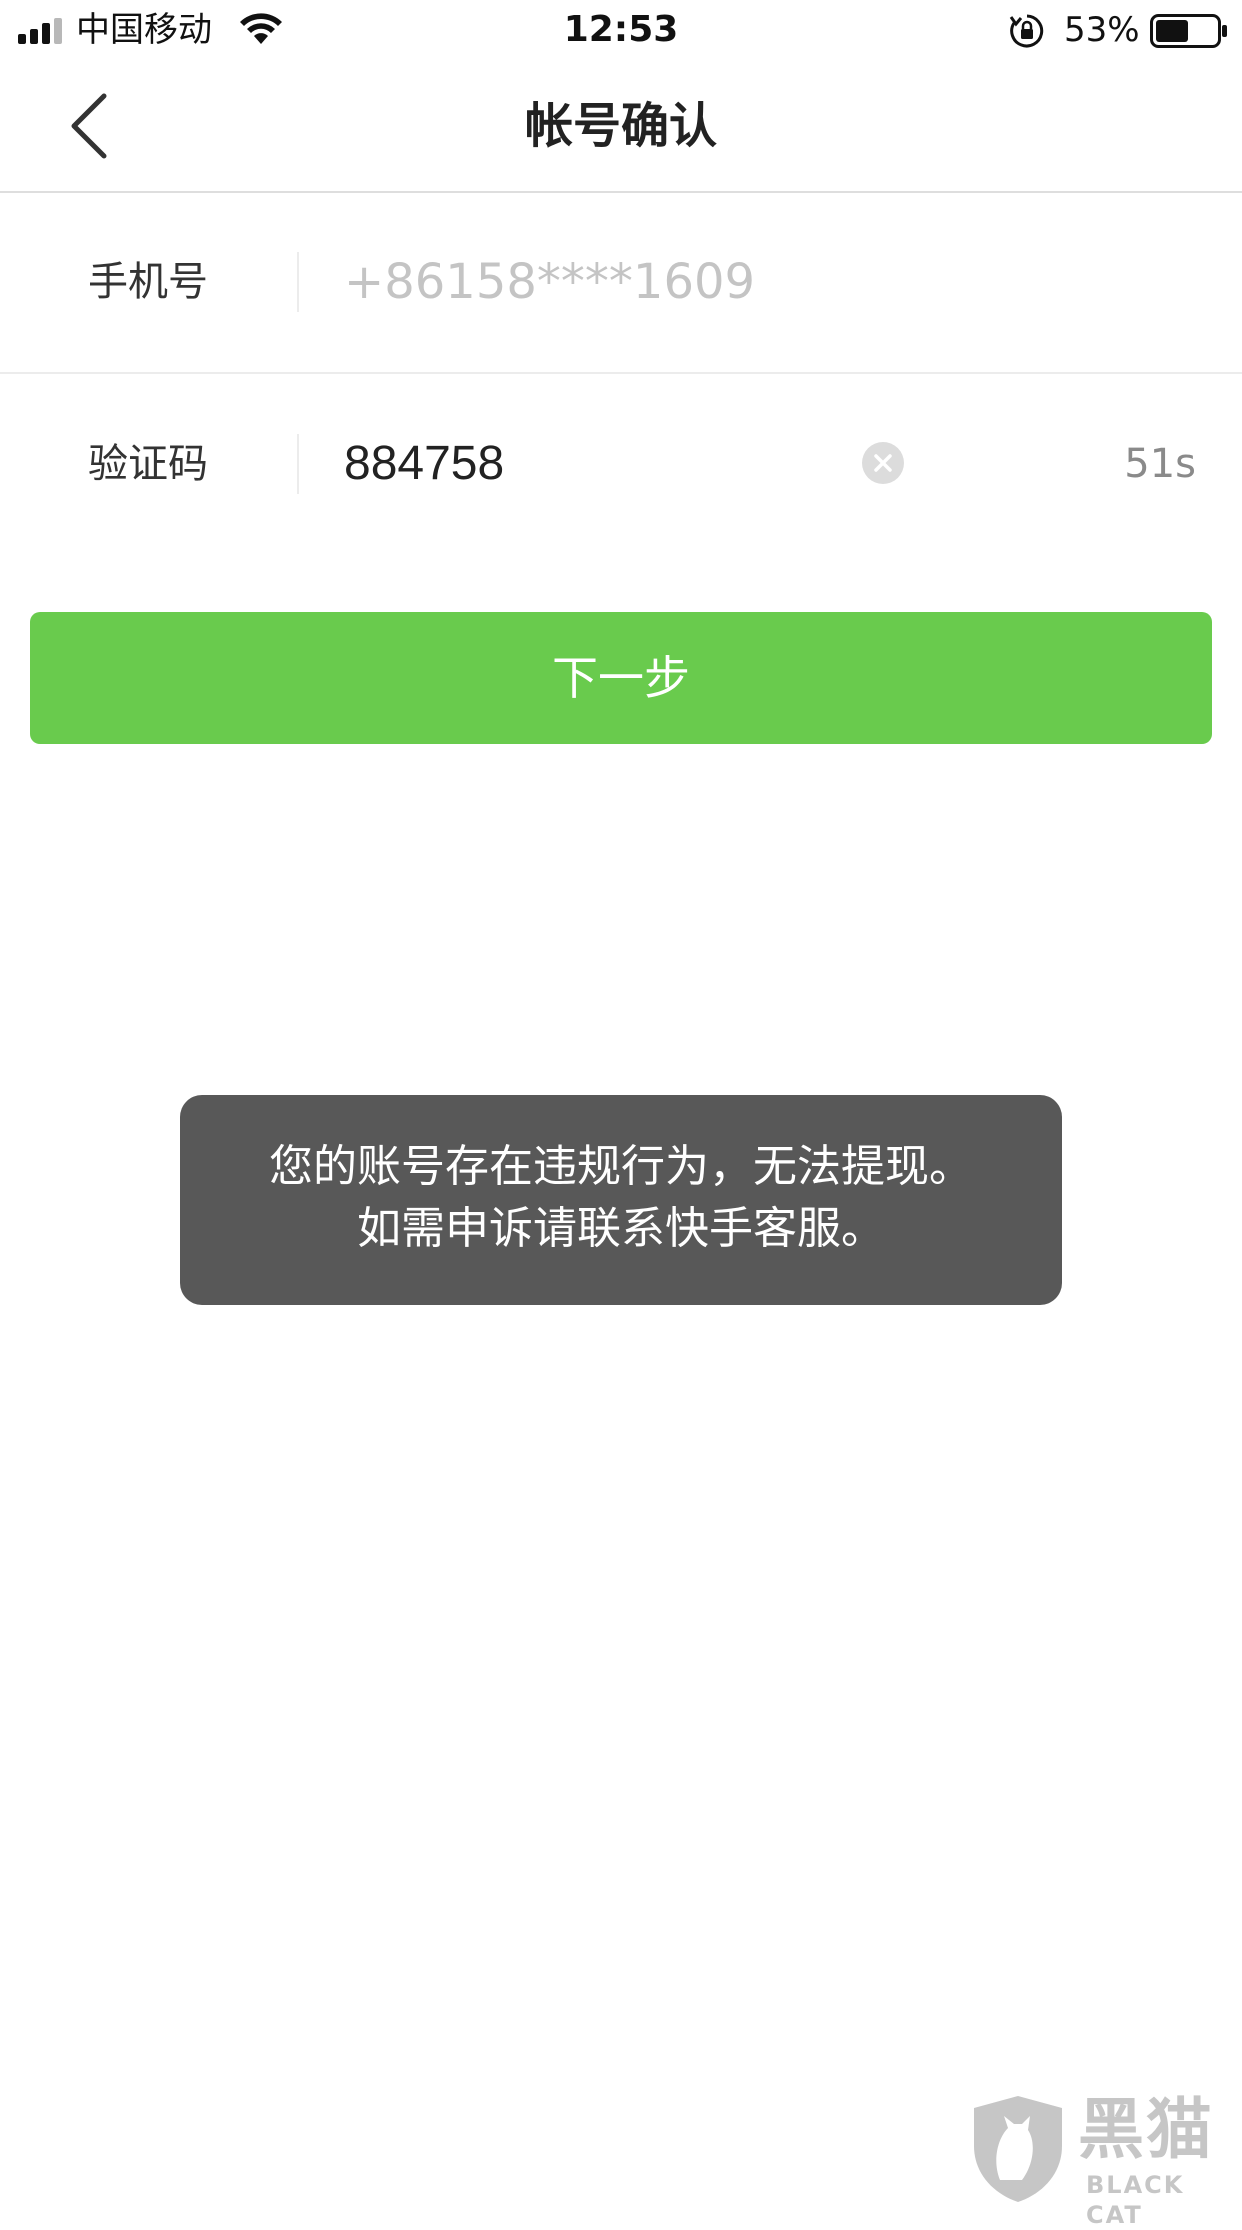  What do you see at coordinates (148, 464) in the screenshot?
I see `verification-code-label: 验证码` at bounding box center [148, 464].